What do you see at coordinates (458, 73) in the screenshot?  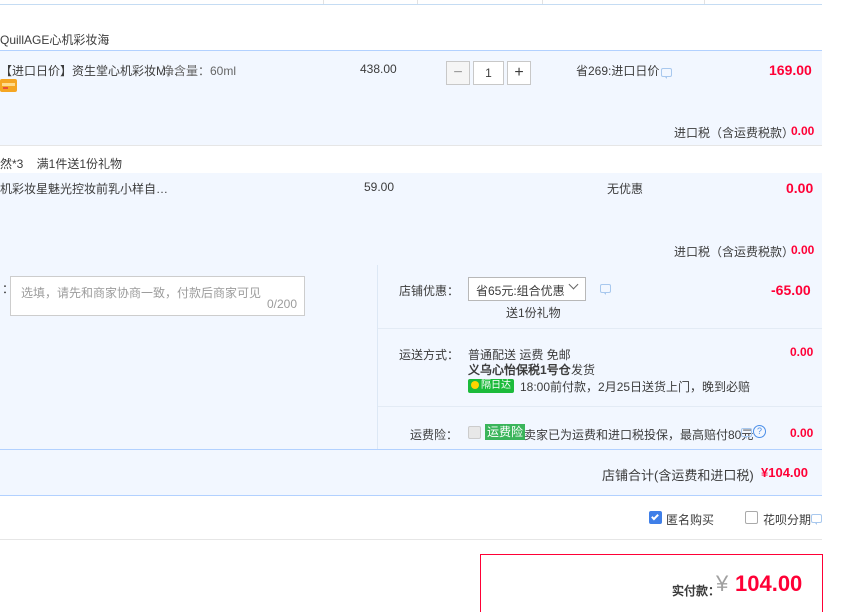 I see `quantity-decrease-button: −` at bounding box center [458, 73].